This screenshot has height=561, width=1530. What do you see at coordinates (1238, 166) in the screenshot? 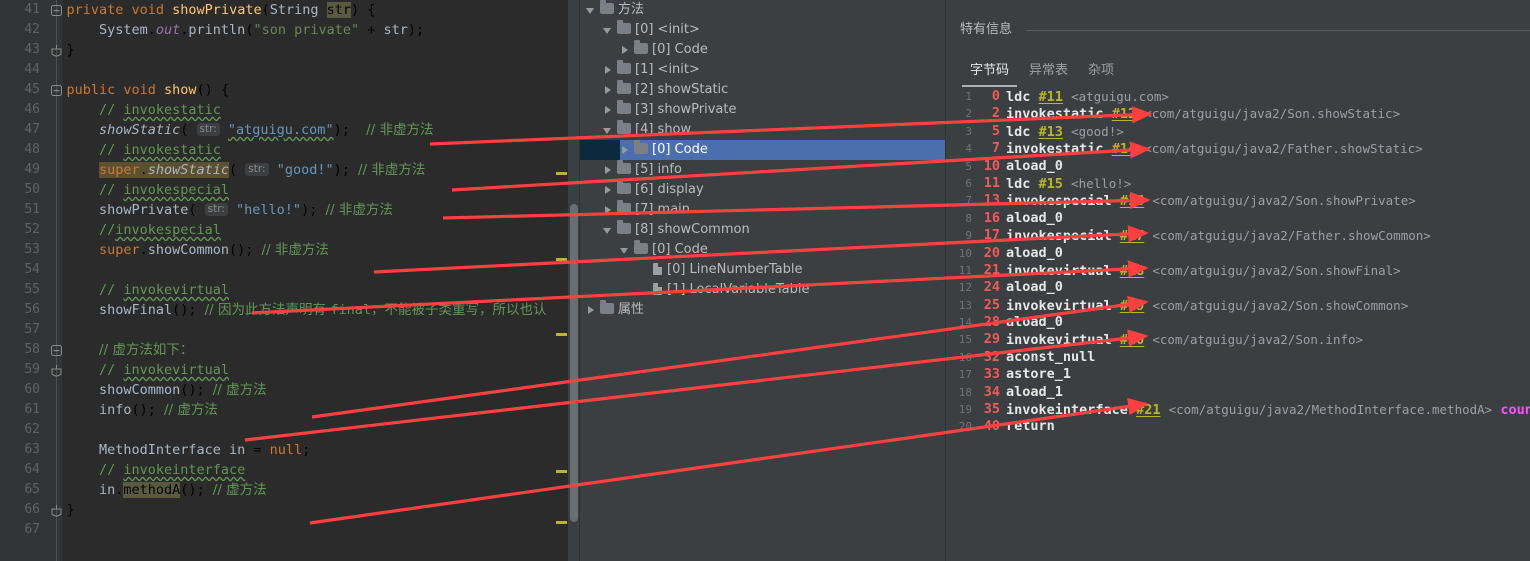
I see `bytecode-row: 5 10 aload_0` at bounding box center [1238, 166].